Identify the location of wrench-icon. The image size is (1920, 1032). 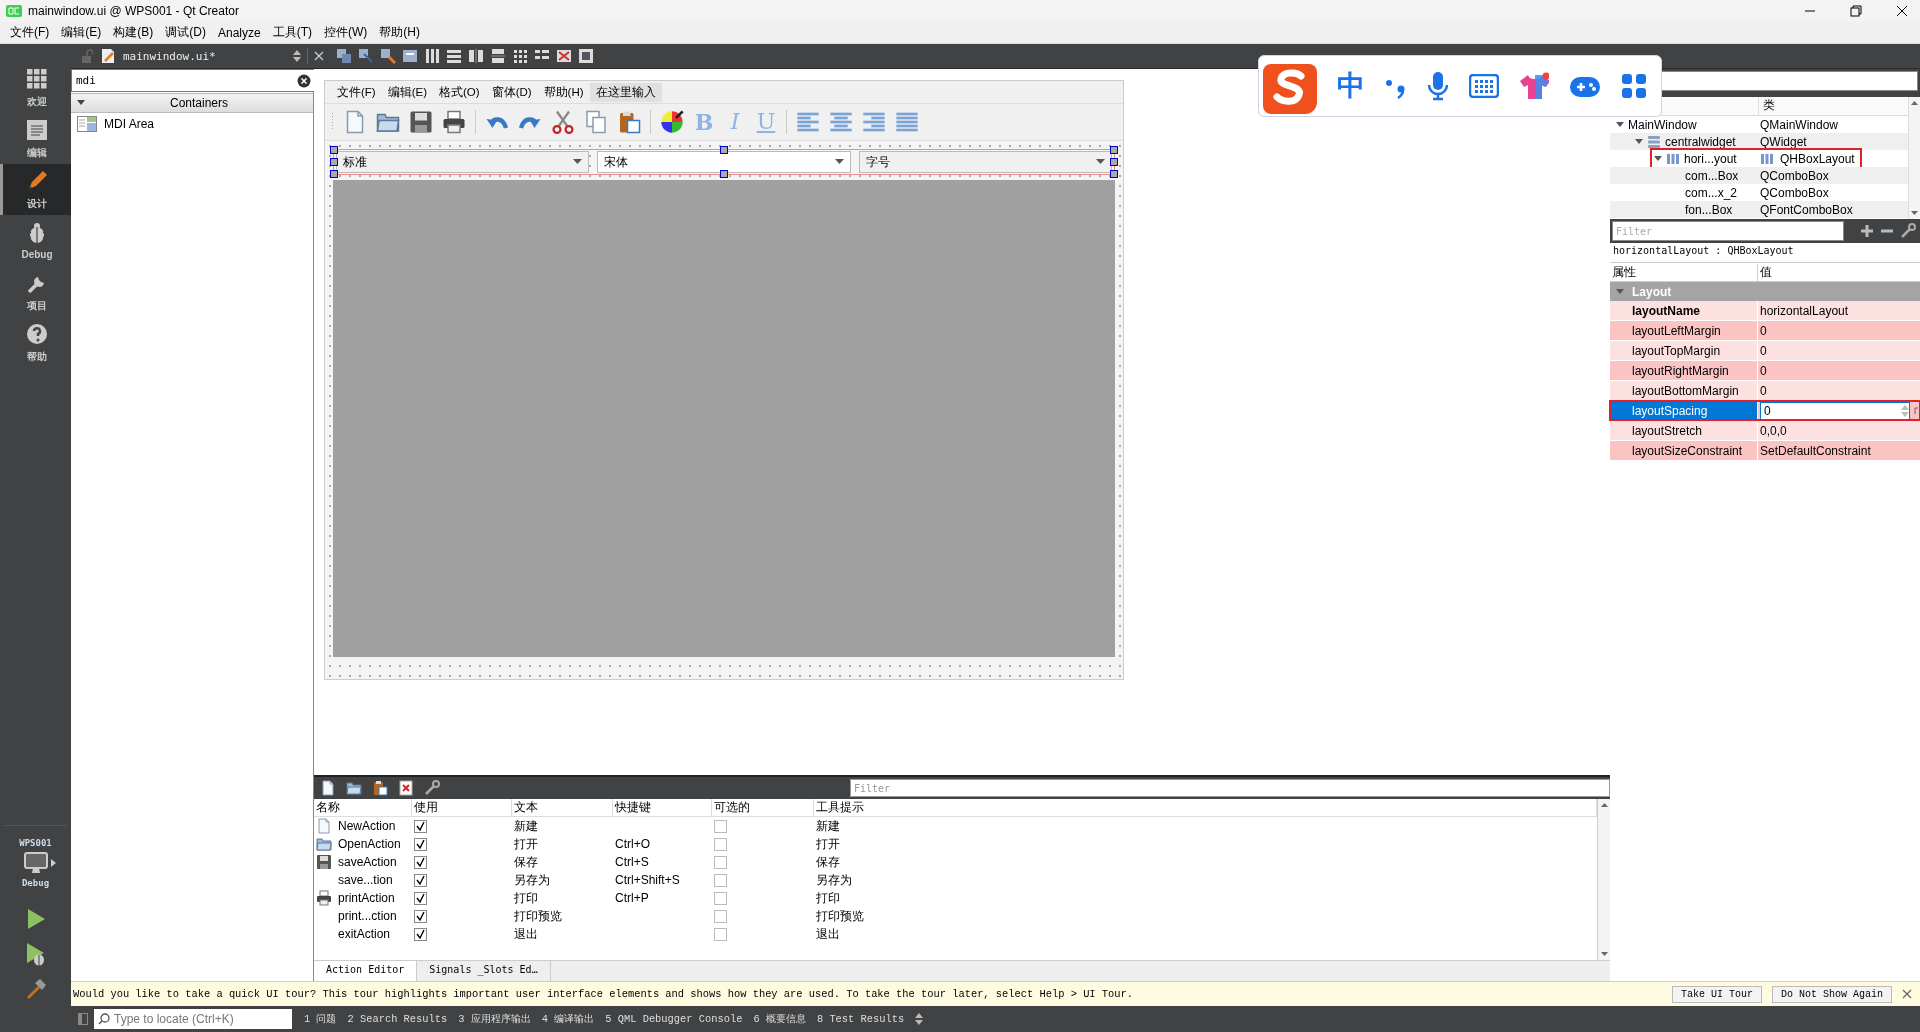
(1908, 231).